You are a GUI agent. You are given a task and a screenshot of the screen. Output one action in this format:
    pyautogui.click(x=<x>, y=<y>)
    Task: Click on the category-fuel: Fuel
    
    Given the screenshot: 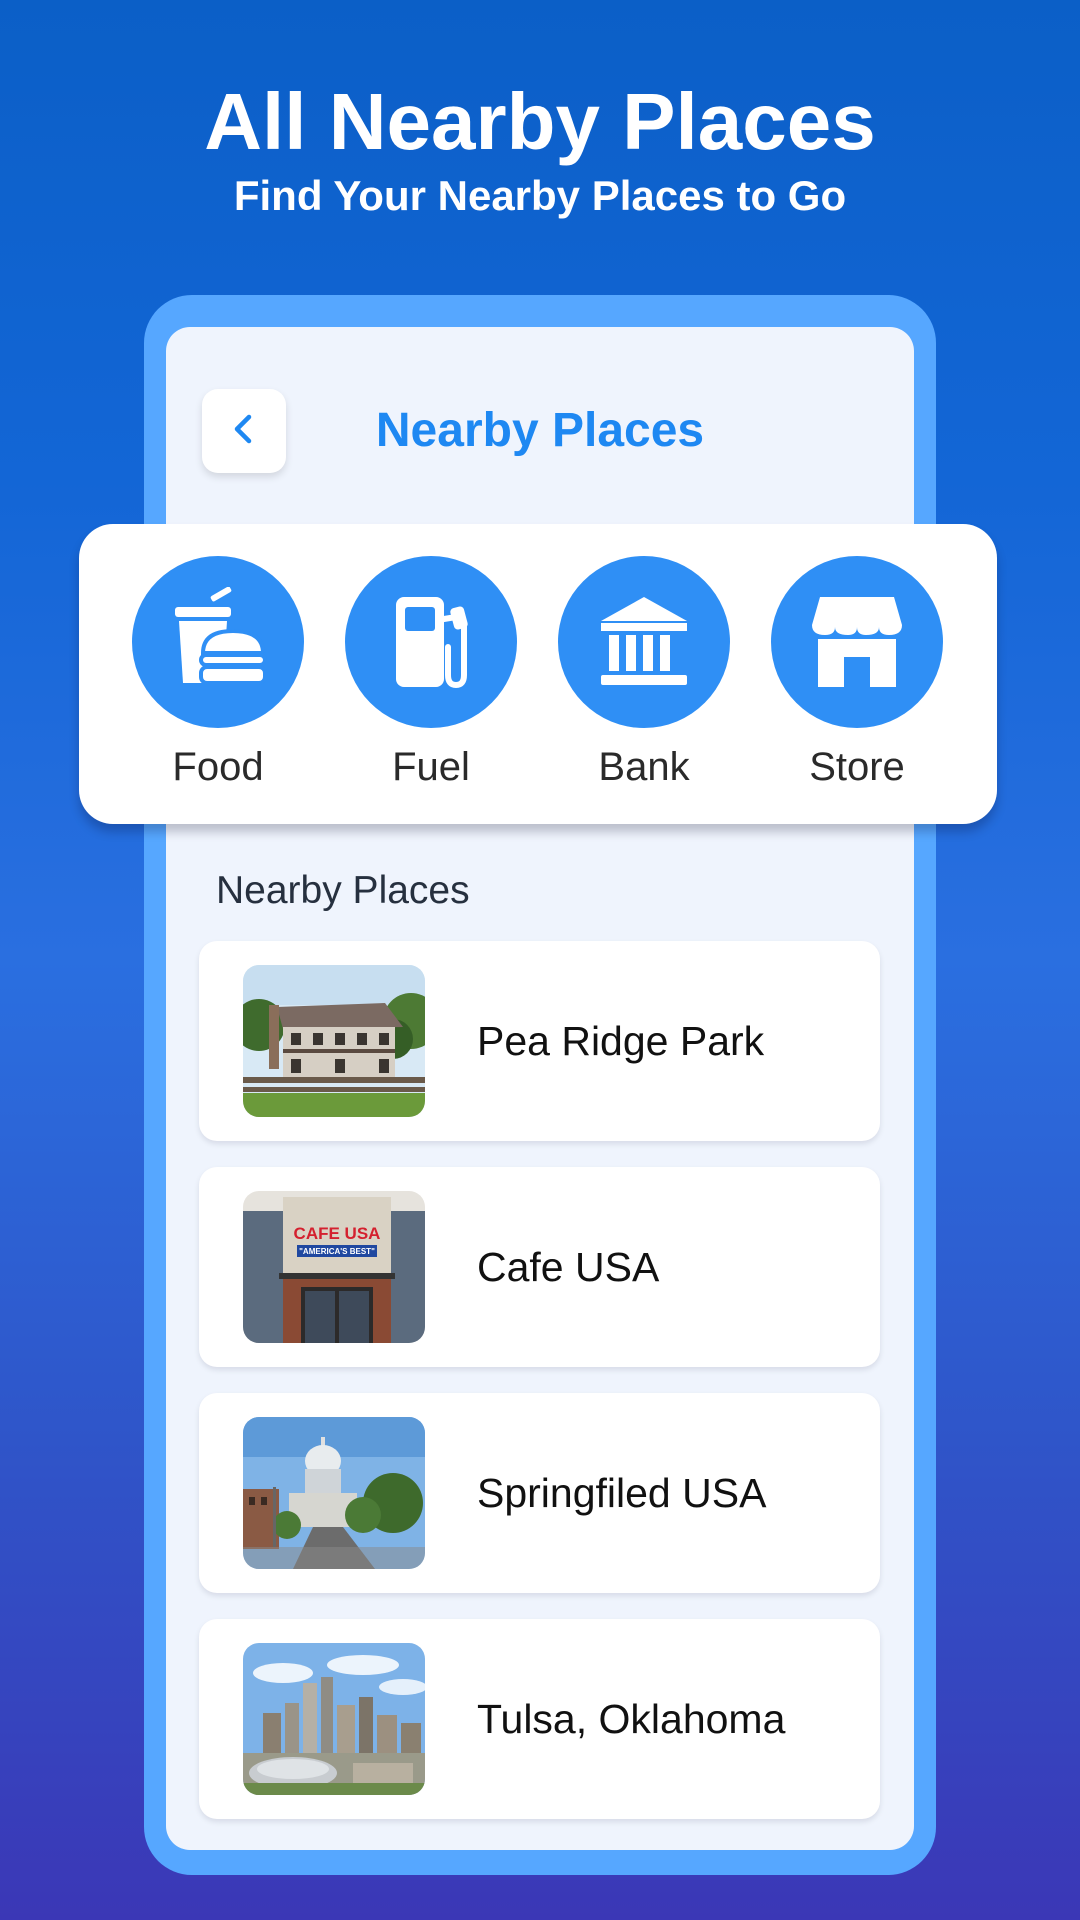 What is the action you would take?
    pyautogui.click(x=431, y=674)
    